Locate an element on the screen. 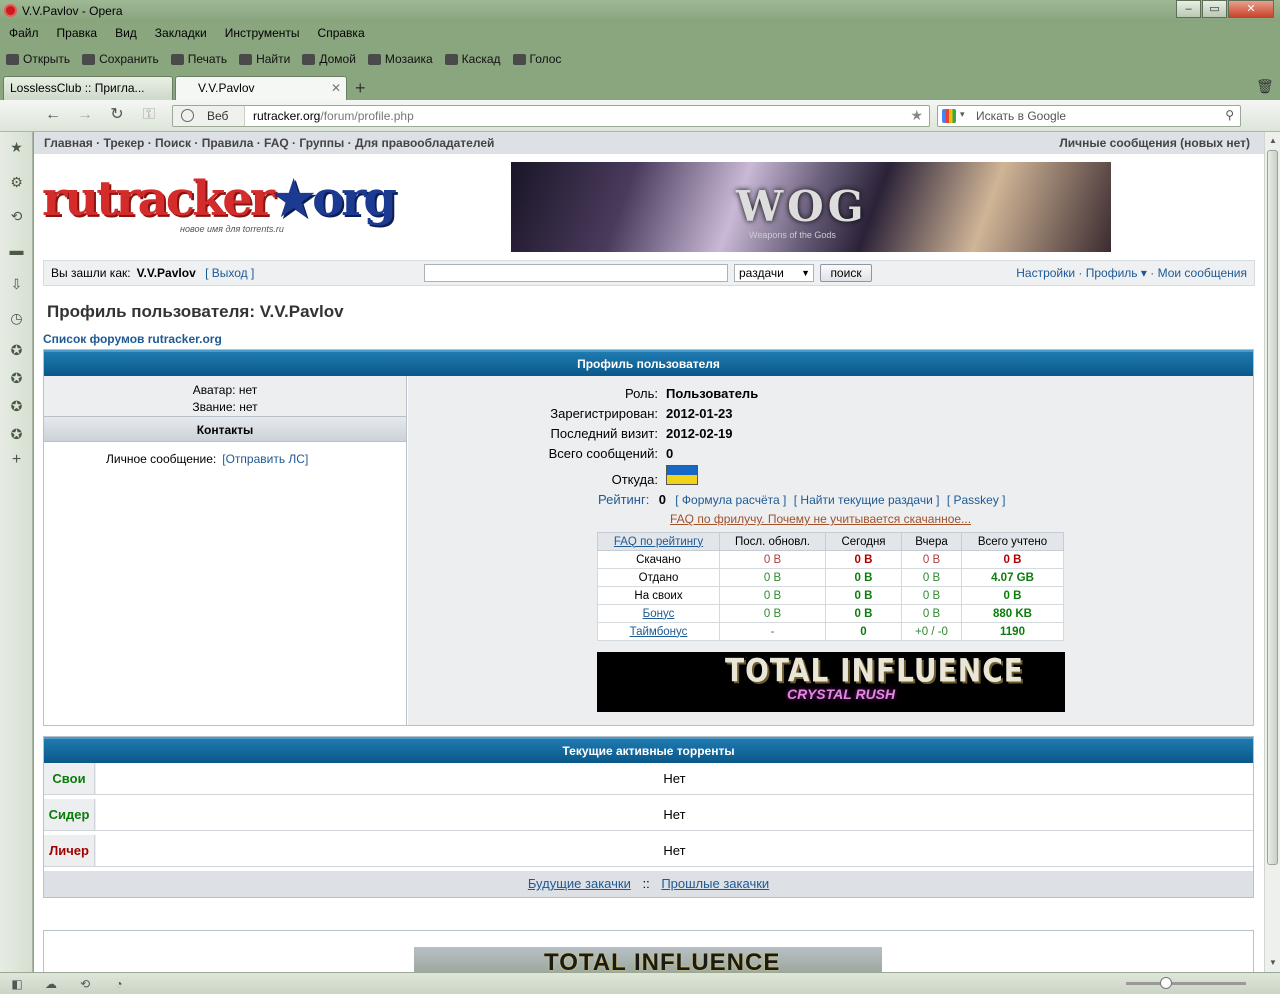 The height and width of the screenshot is (994, 1280). site-search-input is located at coordinates (576, 273).